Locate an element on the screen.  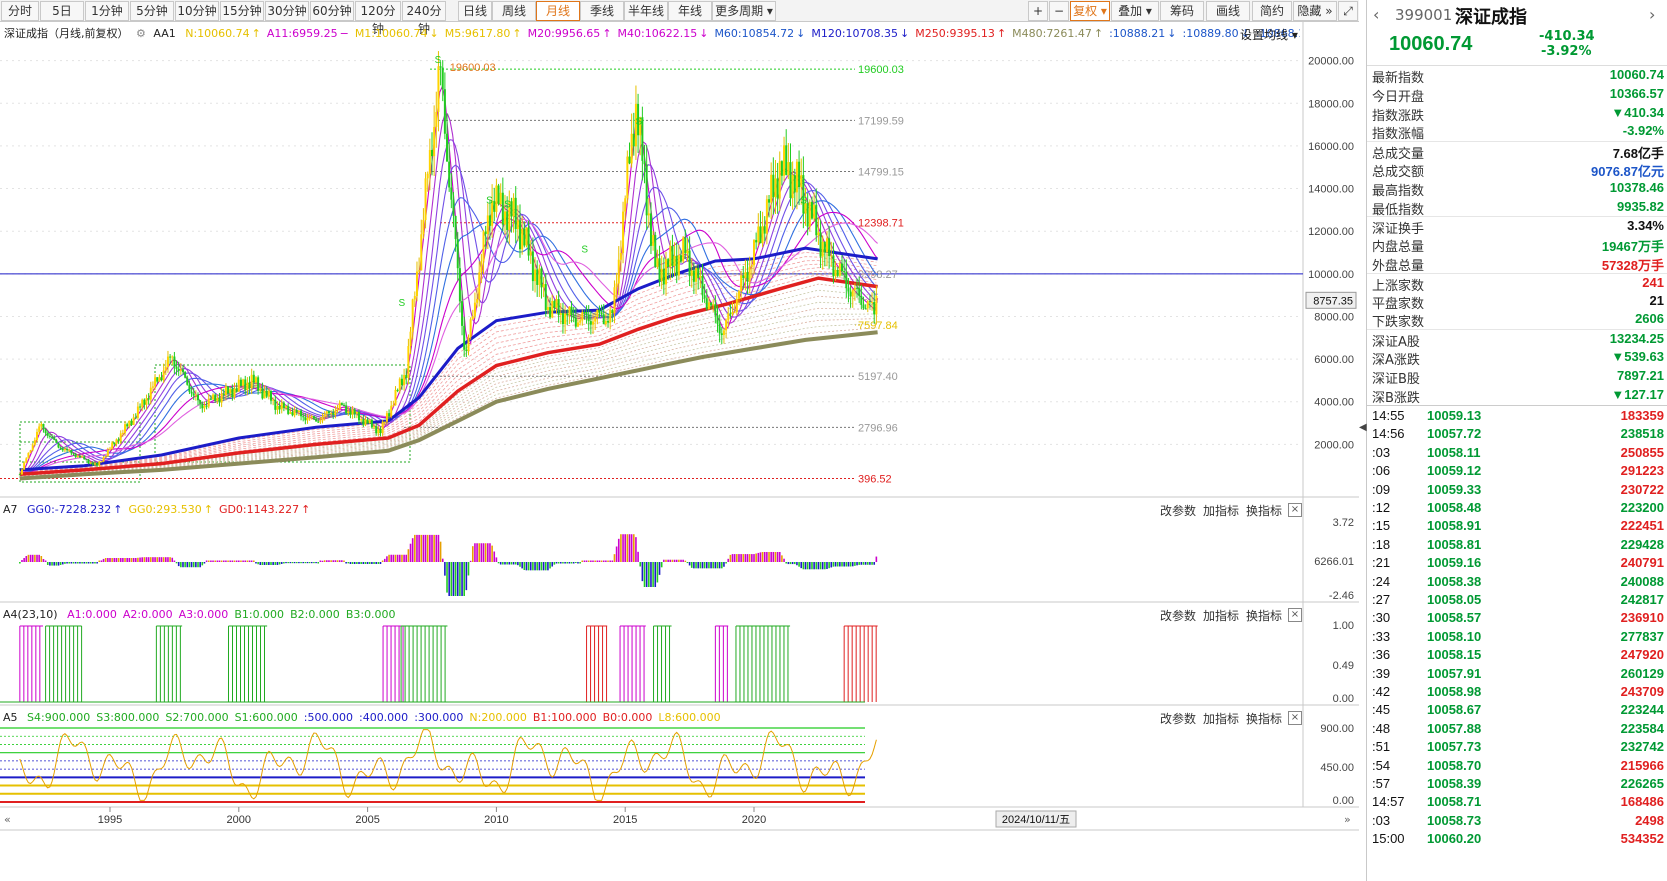
trend-arrow-icon: ↑ is located at coordinates (306, 509).